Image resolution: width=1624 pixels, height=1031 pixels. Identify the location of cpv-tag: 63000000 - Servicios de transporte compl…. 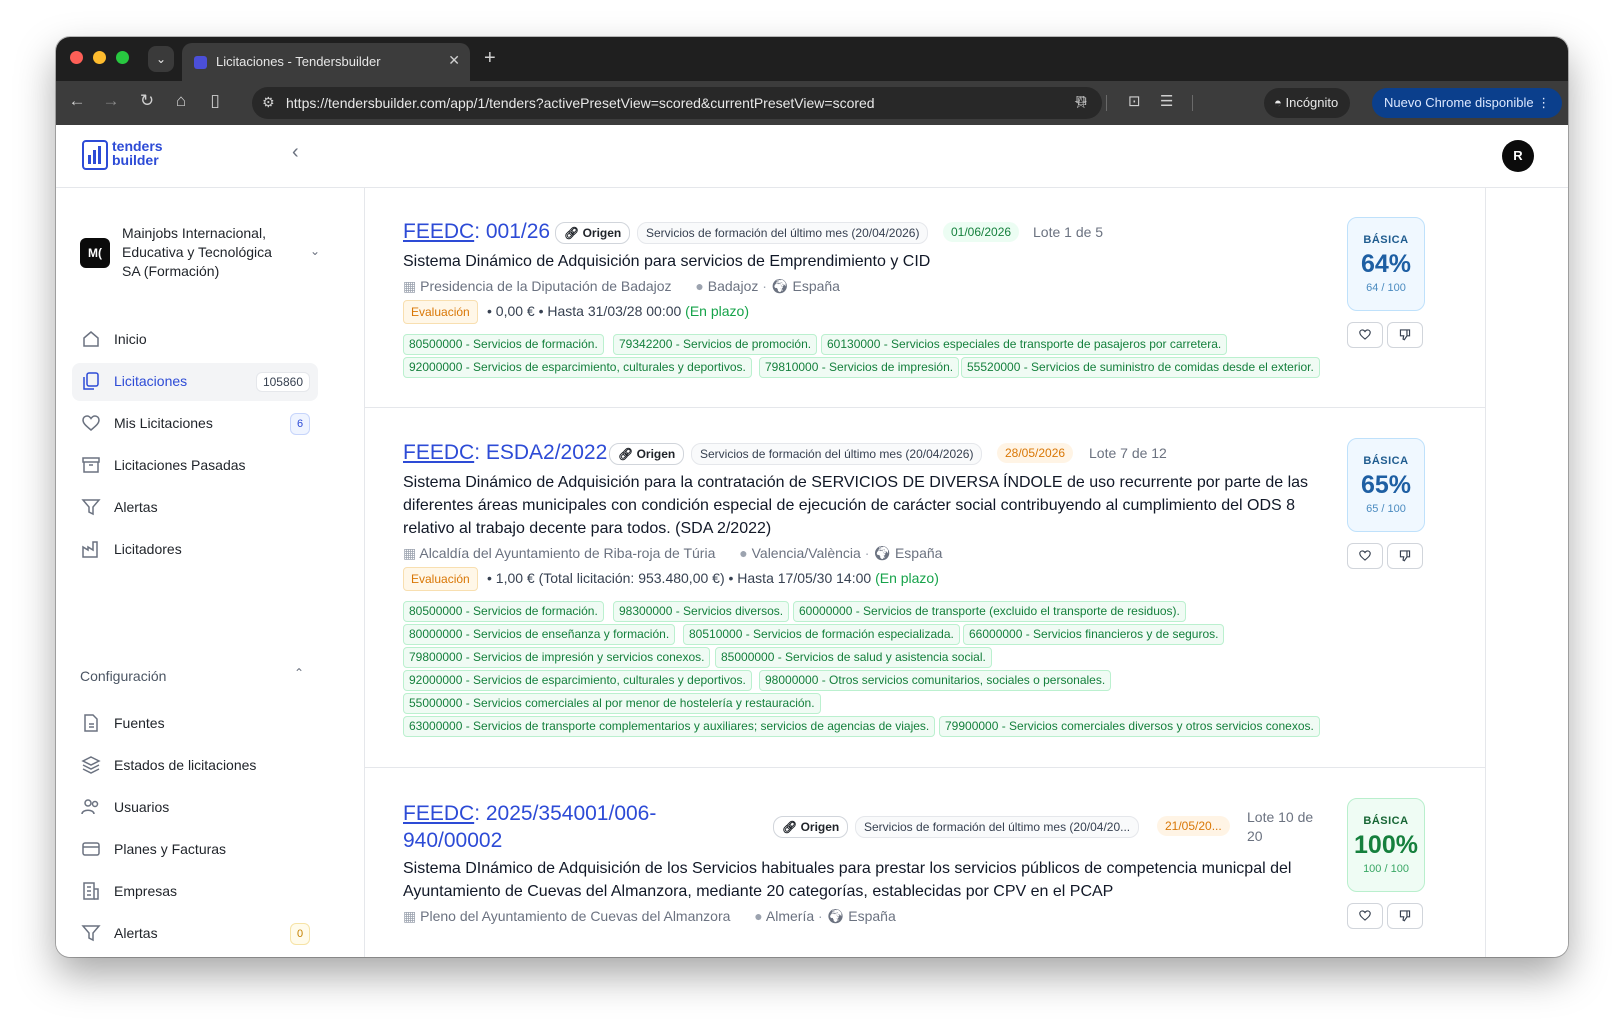
(669, 726).